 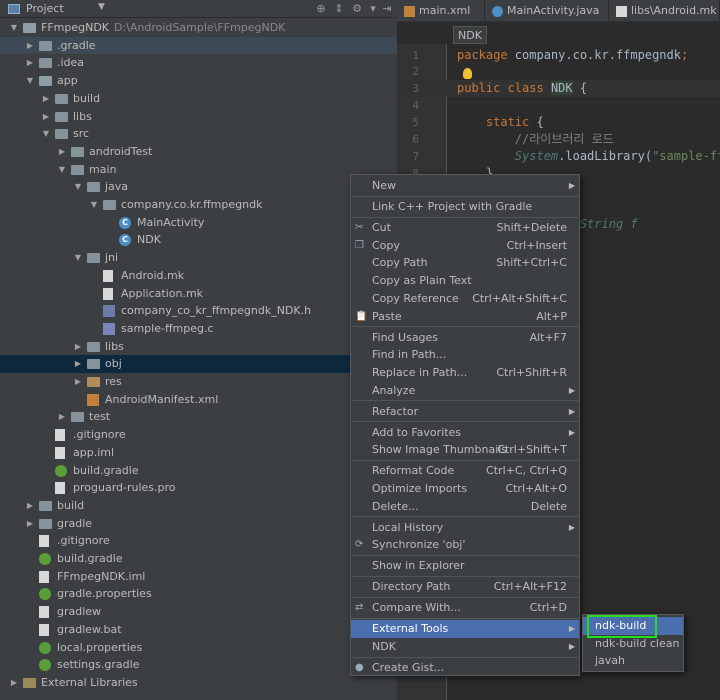 What do you see at coordinates (198, 665) in the screenshot?
I see `tree-row: settings.gradle` at bounding box center [198, 665].